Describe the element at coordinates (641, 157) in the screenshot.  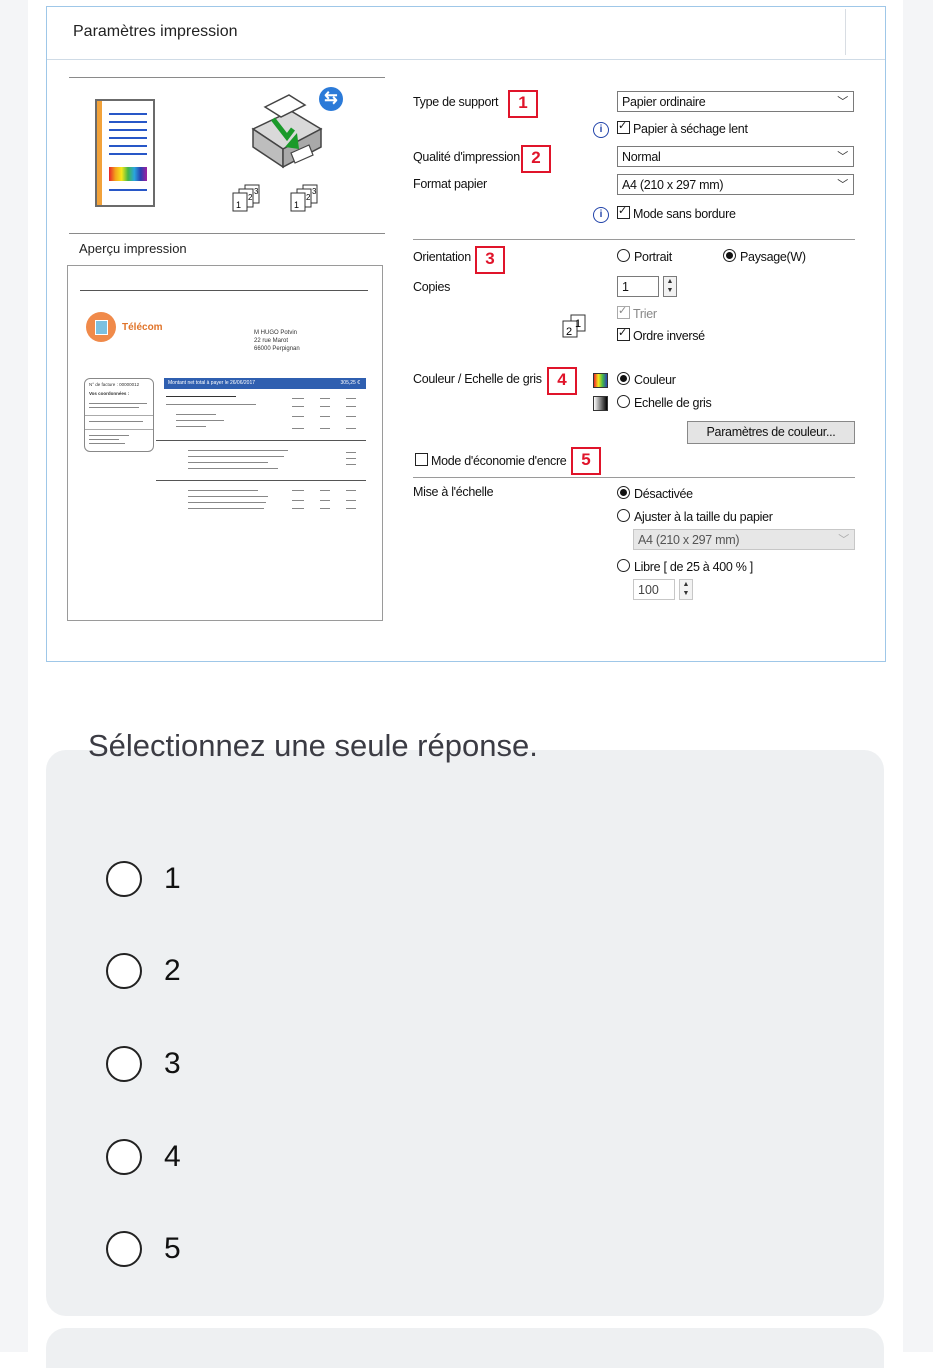
I see `quality-value: Normal` at that location.